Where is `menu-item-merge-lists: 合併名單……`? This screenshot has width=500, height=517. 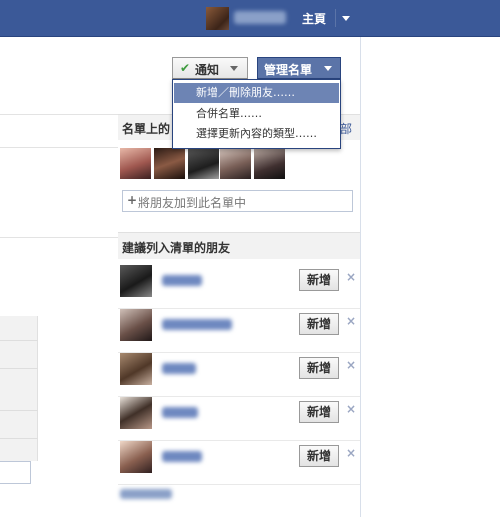 menu-item-merge-lists: 合併名單…… is located at coordinates (256, 114).